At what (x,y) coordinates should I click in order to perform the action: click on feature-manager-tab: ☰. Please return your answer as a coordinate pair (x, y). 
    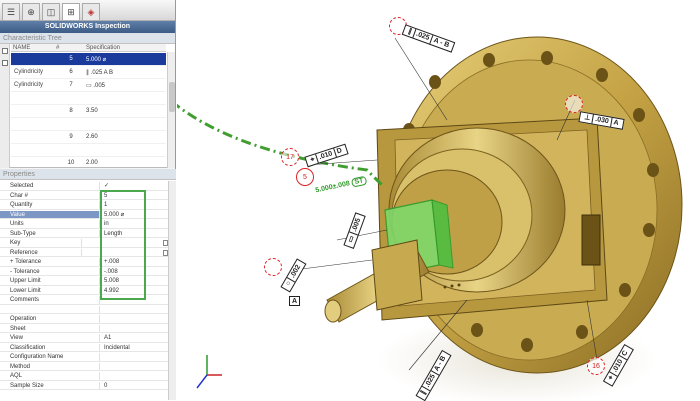
    Looking at the image, I should click on (11, 11).